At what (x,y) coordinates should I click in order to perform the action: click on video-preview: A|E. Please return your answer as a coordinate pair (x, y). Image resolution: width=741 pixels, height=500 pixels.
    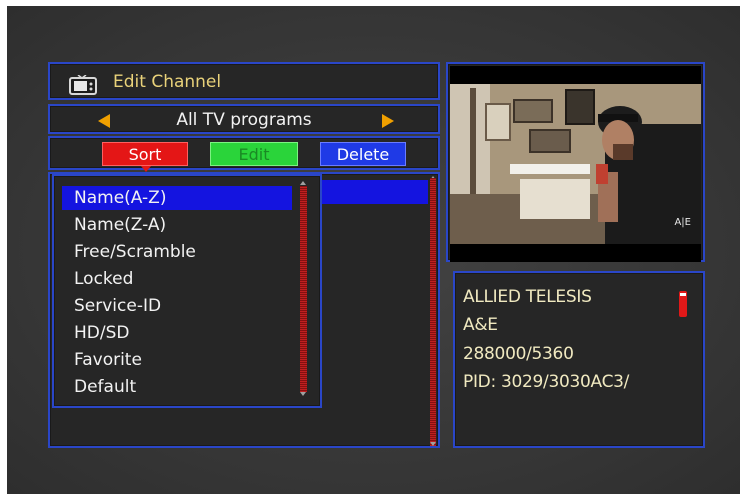
    Looking at the image, I should click on (575, 162).